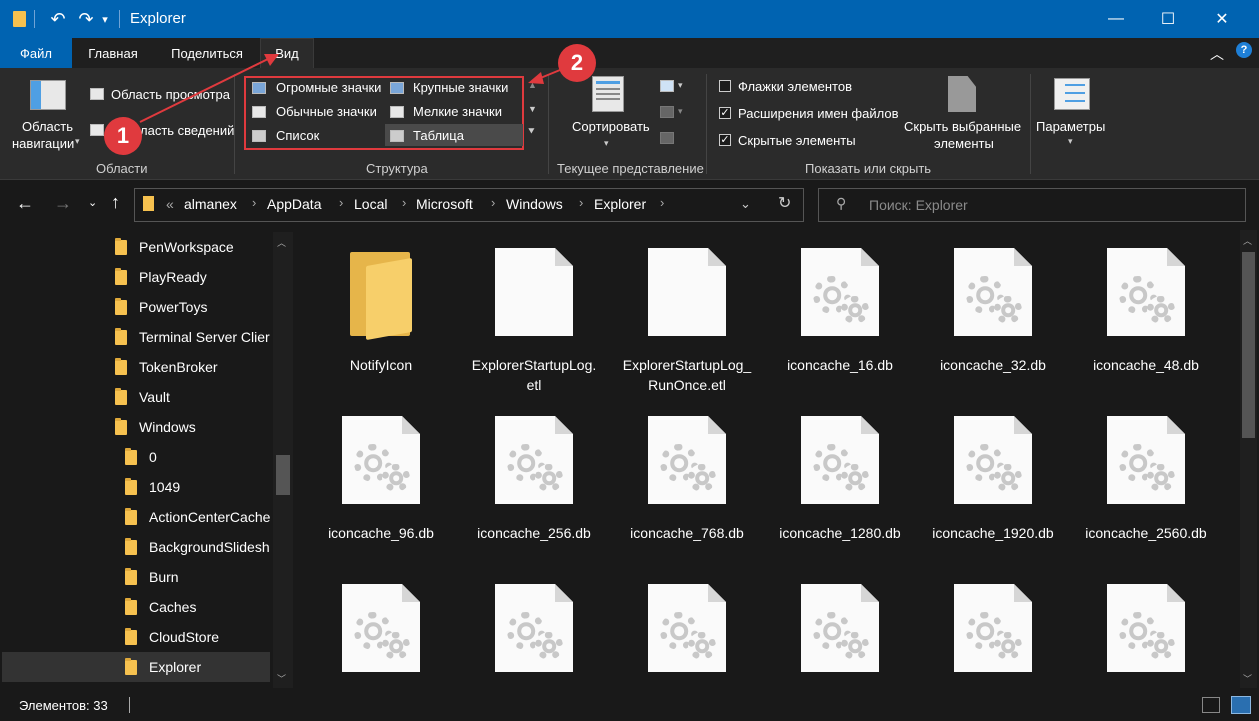 The width and height of the screenshot is (1259, 721). Describe the element at coordinates (123, 136) in the screenshot. I see `annotation-badge-1: 1` at that location.